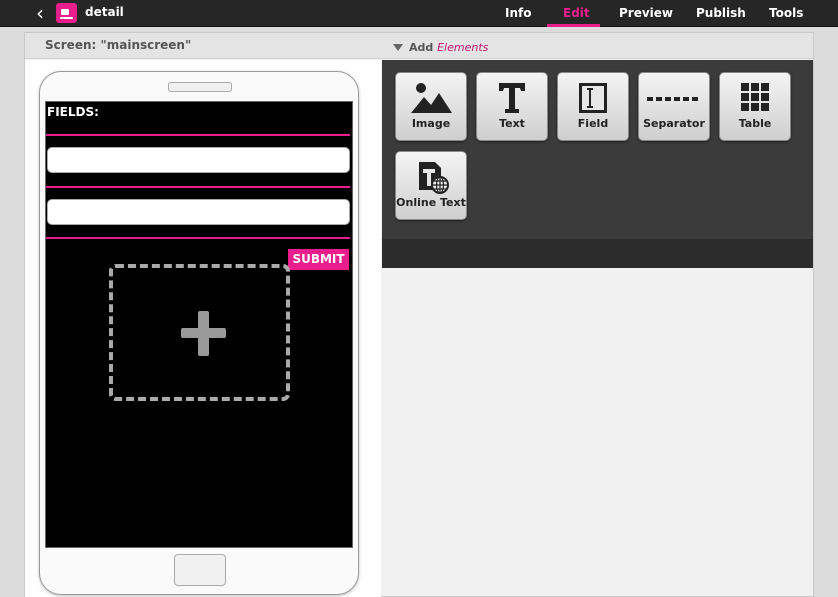 This screenshot has width=838, height=597. Describe the element at coordinates (73, 112) in the screenshot. I see `fields-label: FIELDS:` at that location.